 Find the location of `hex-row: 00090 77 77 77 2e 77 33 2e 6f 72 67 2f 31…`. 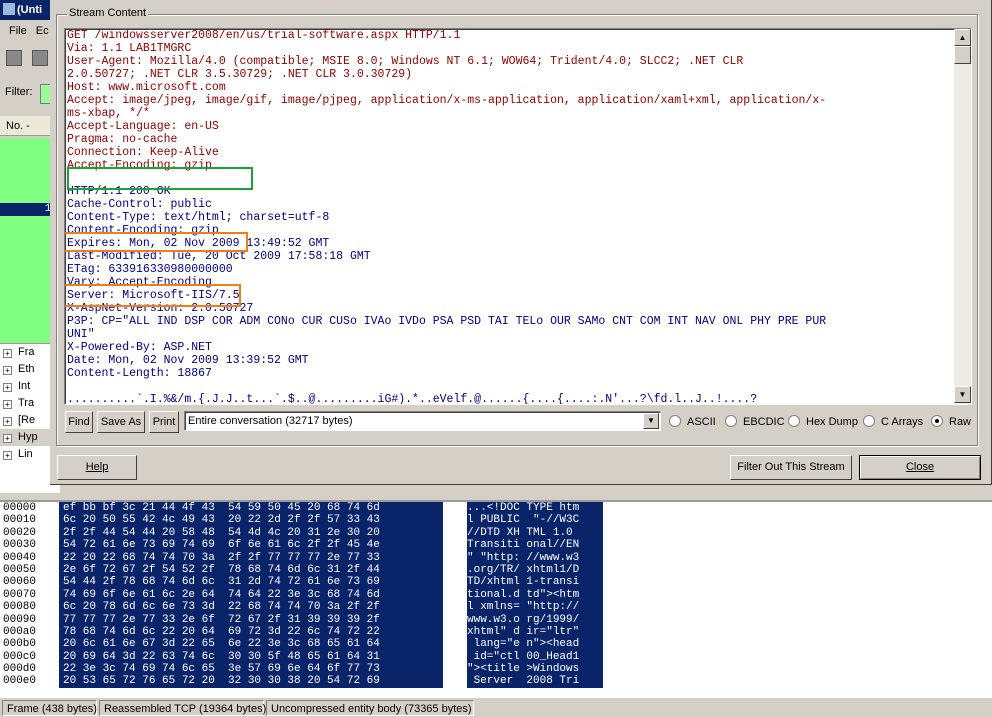

hex-row: 00090 77 77 77 2e 77 33 2e 6f 72 67 2f 31… is located at coordinates (496, 619).